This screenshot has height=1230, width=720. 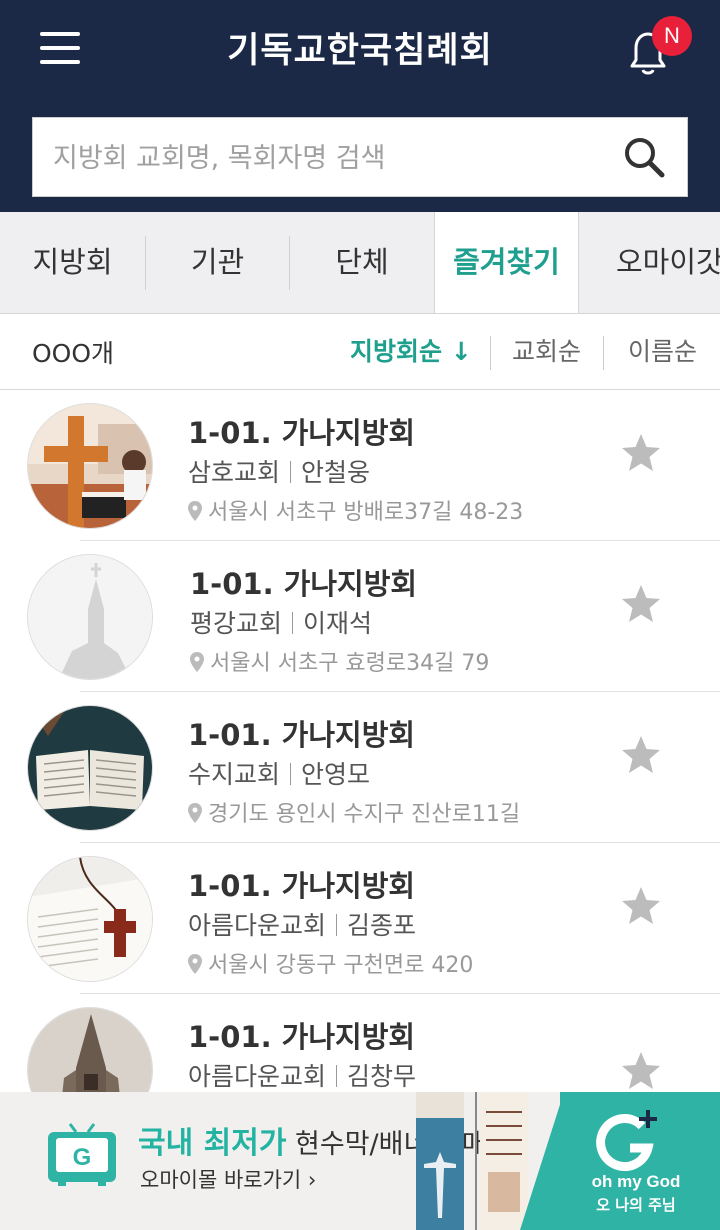 What do you see at coordinates (636, 1205) in the screenshot?
I see `brand-name-ko: 오 나의 주님` at bounding box center [636, 1205].